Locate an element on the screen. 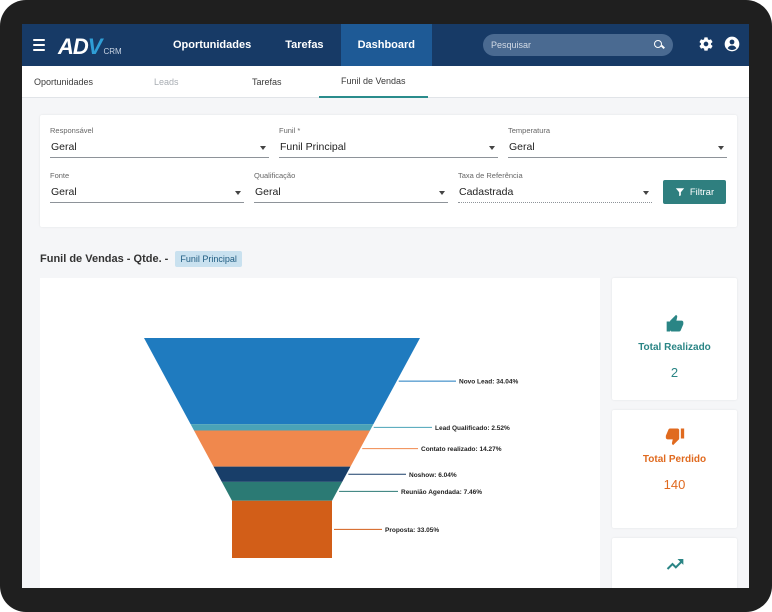 The image size is (772, 612). nav-dashboard: Dashboard is located at coordinates (386, 45).